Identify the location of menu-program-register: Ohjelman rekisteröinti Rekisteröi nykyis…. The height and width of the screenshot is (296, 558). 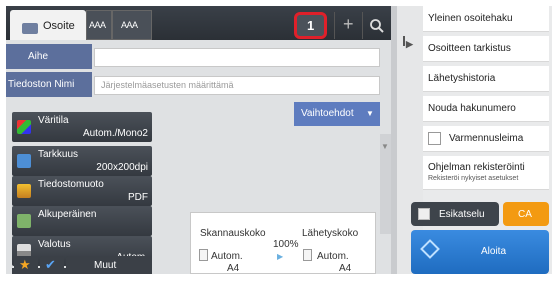
(486, 173).